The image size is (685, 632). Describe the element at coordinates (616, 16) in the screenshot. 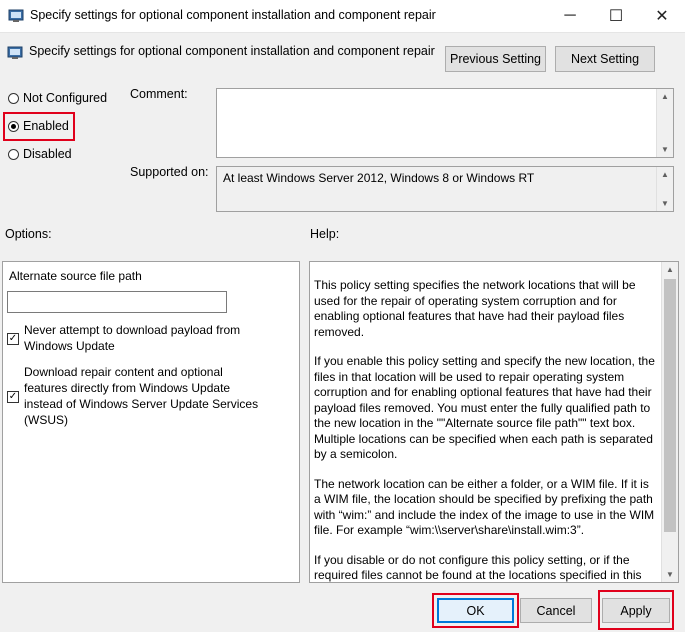

I see `maximize-button: ☐` at that location.